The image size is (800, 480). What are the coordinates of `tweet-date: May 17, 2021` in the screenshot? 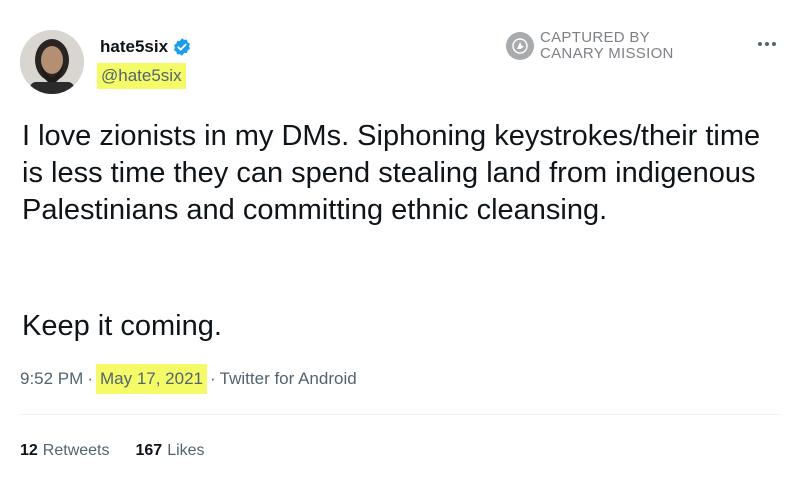 It's located at (151, 379).